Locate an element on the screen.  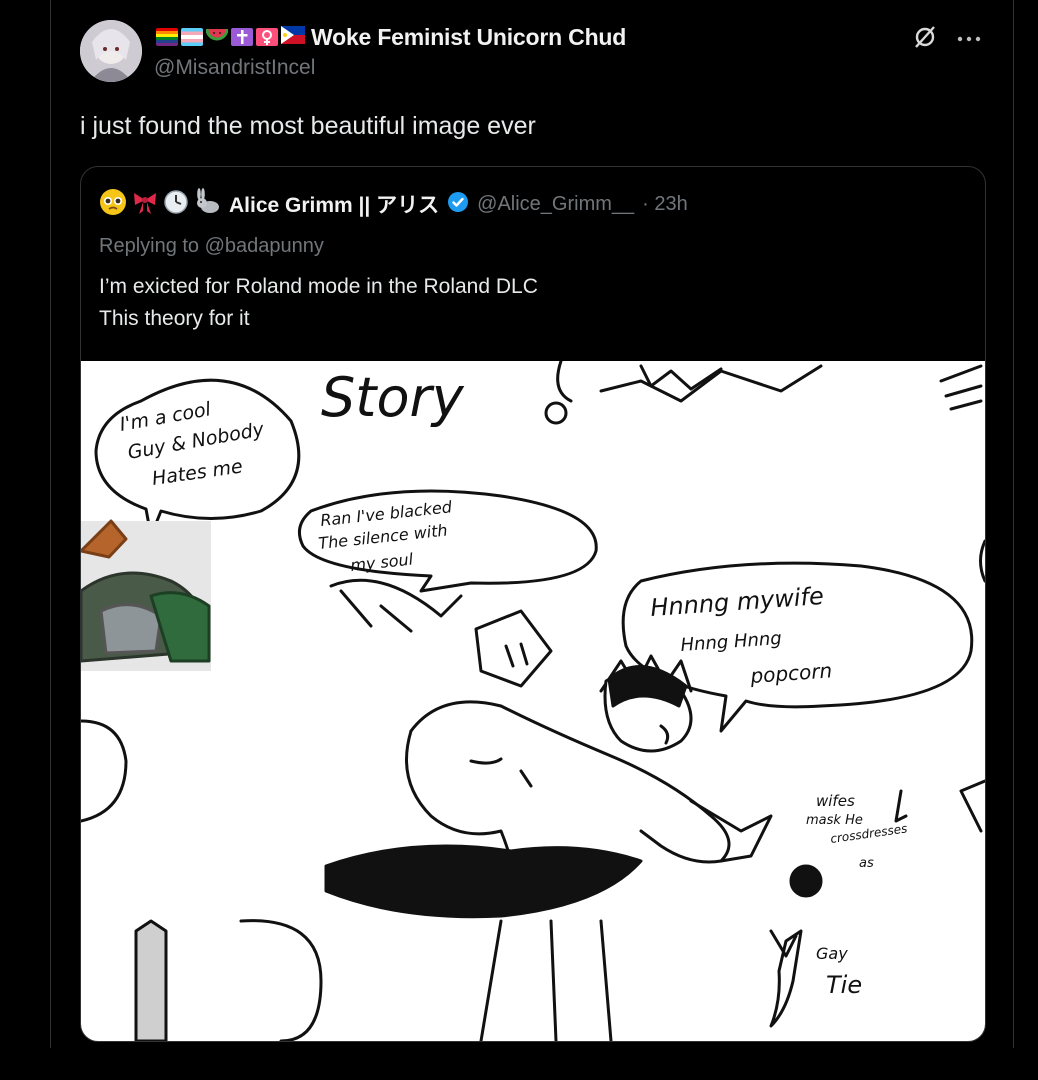
bubble1-line-3: Hates me is located at coordinates (197, 472).